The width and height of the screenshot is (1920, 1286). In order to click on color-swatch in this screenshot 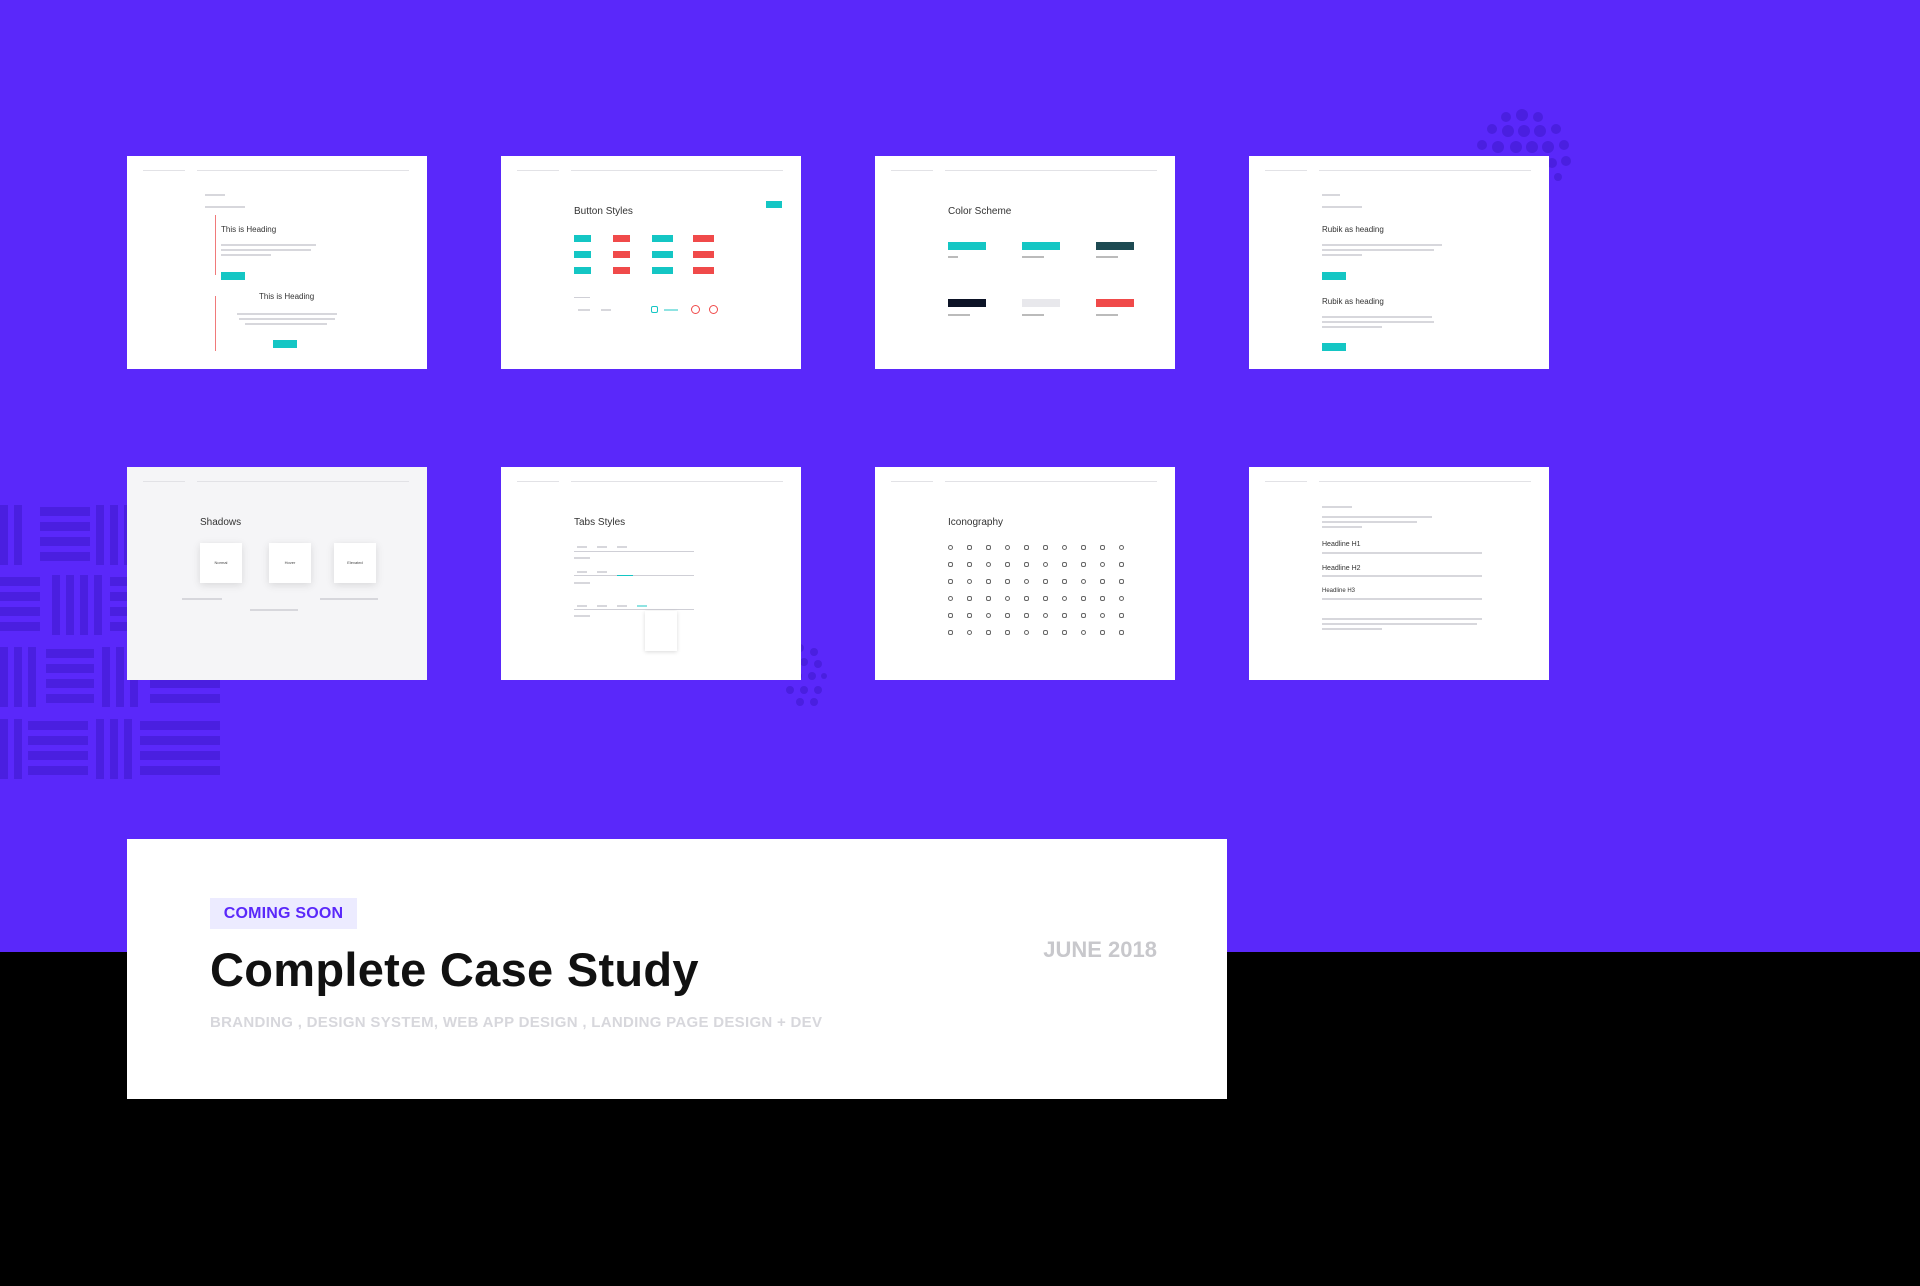, I will do `click(967, 303)`.